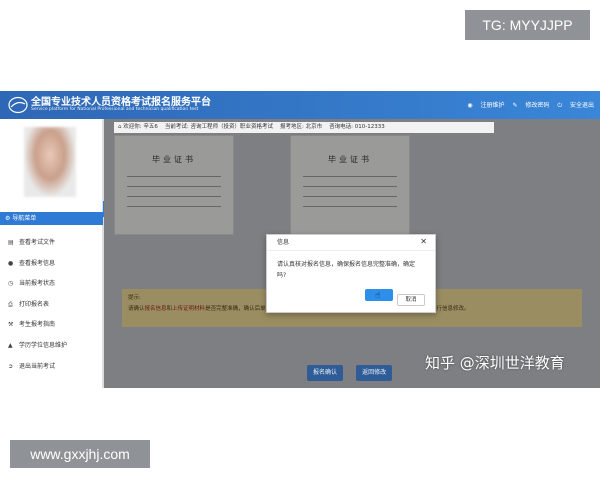  I want to click on header-links: ◉ 注册维护 ✎ 修改密码 ⏻ 安全退出, so click(527, 105).